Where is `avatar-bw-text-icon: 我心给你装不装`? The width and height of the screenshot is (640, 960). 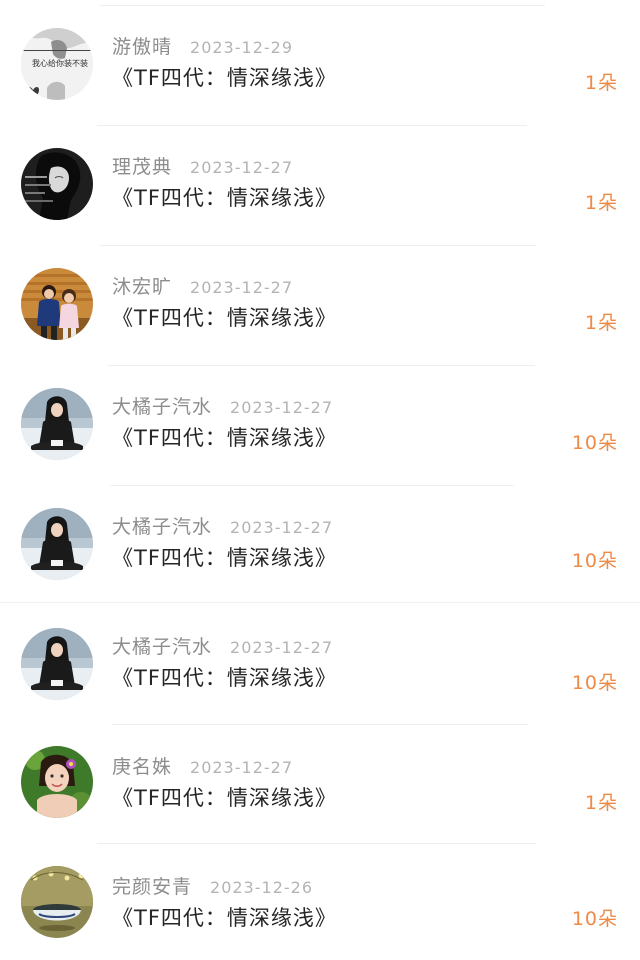 avatar-bw-text-icon: 我心给你装不装 is located at coordinates (57, 64).